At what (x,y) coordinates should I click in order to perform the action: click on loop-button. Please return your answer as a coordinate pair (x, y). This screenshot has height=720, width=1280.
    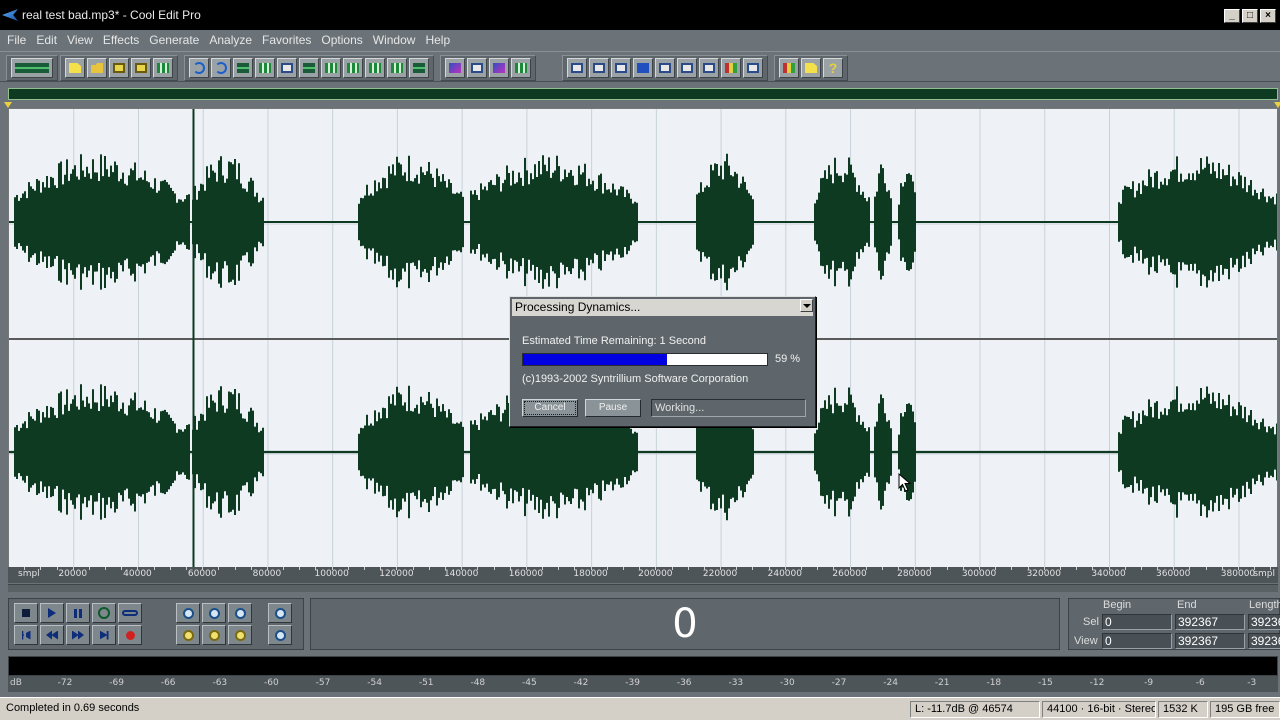
    Looking at the image, I should click on (130, 613).